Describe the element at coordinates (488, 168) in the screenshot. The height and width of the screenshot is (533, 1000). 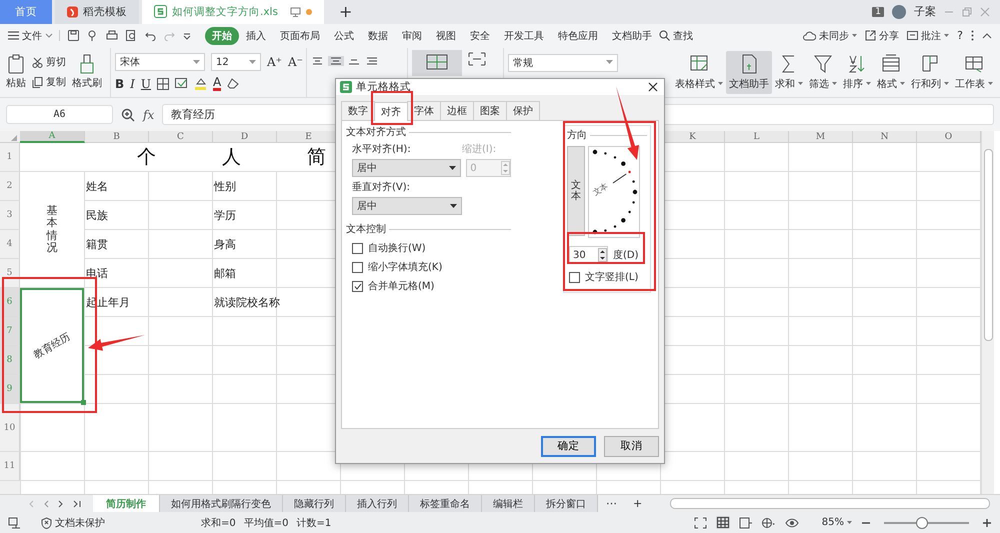
I see `indent-spinner: 0` at that location.